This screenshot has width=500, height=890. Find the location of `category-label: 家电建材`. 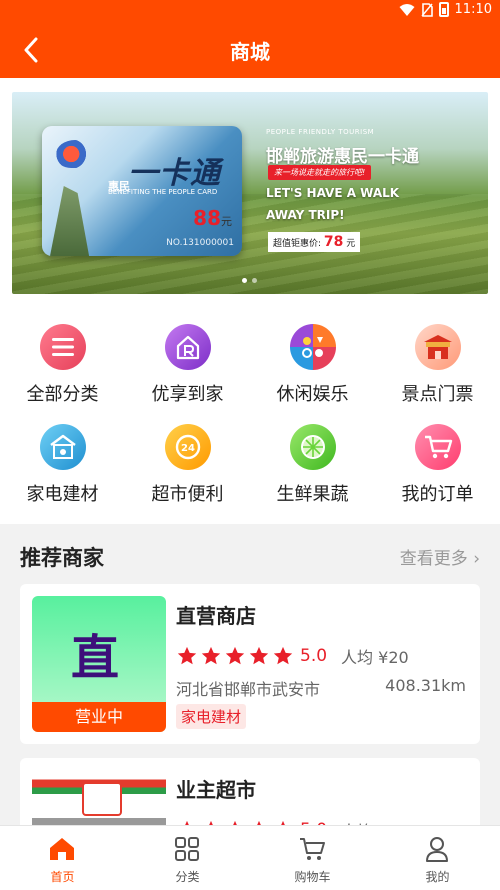

category-label: 家电建材 is located at coordinates (62, 494).